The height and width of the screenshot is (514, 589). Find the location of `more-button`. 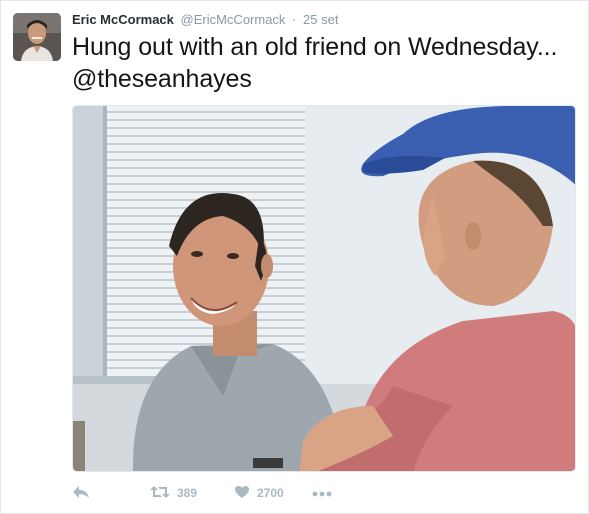

more-button is located at coordinates (322, 493).